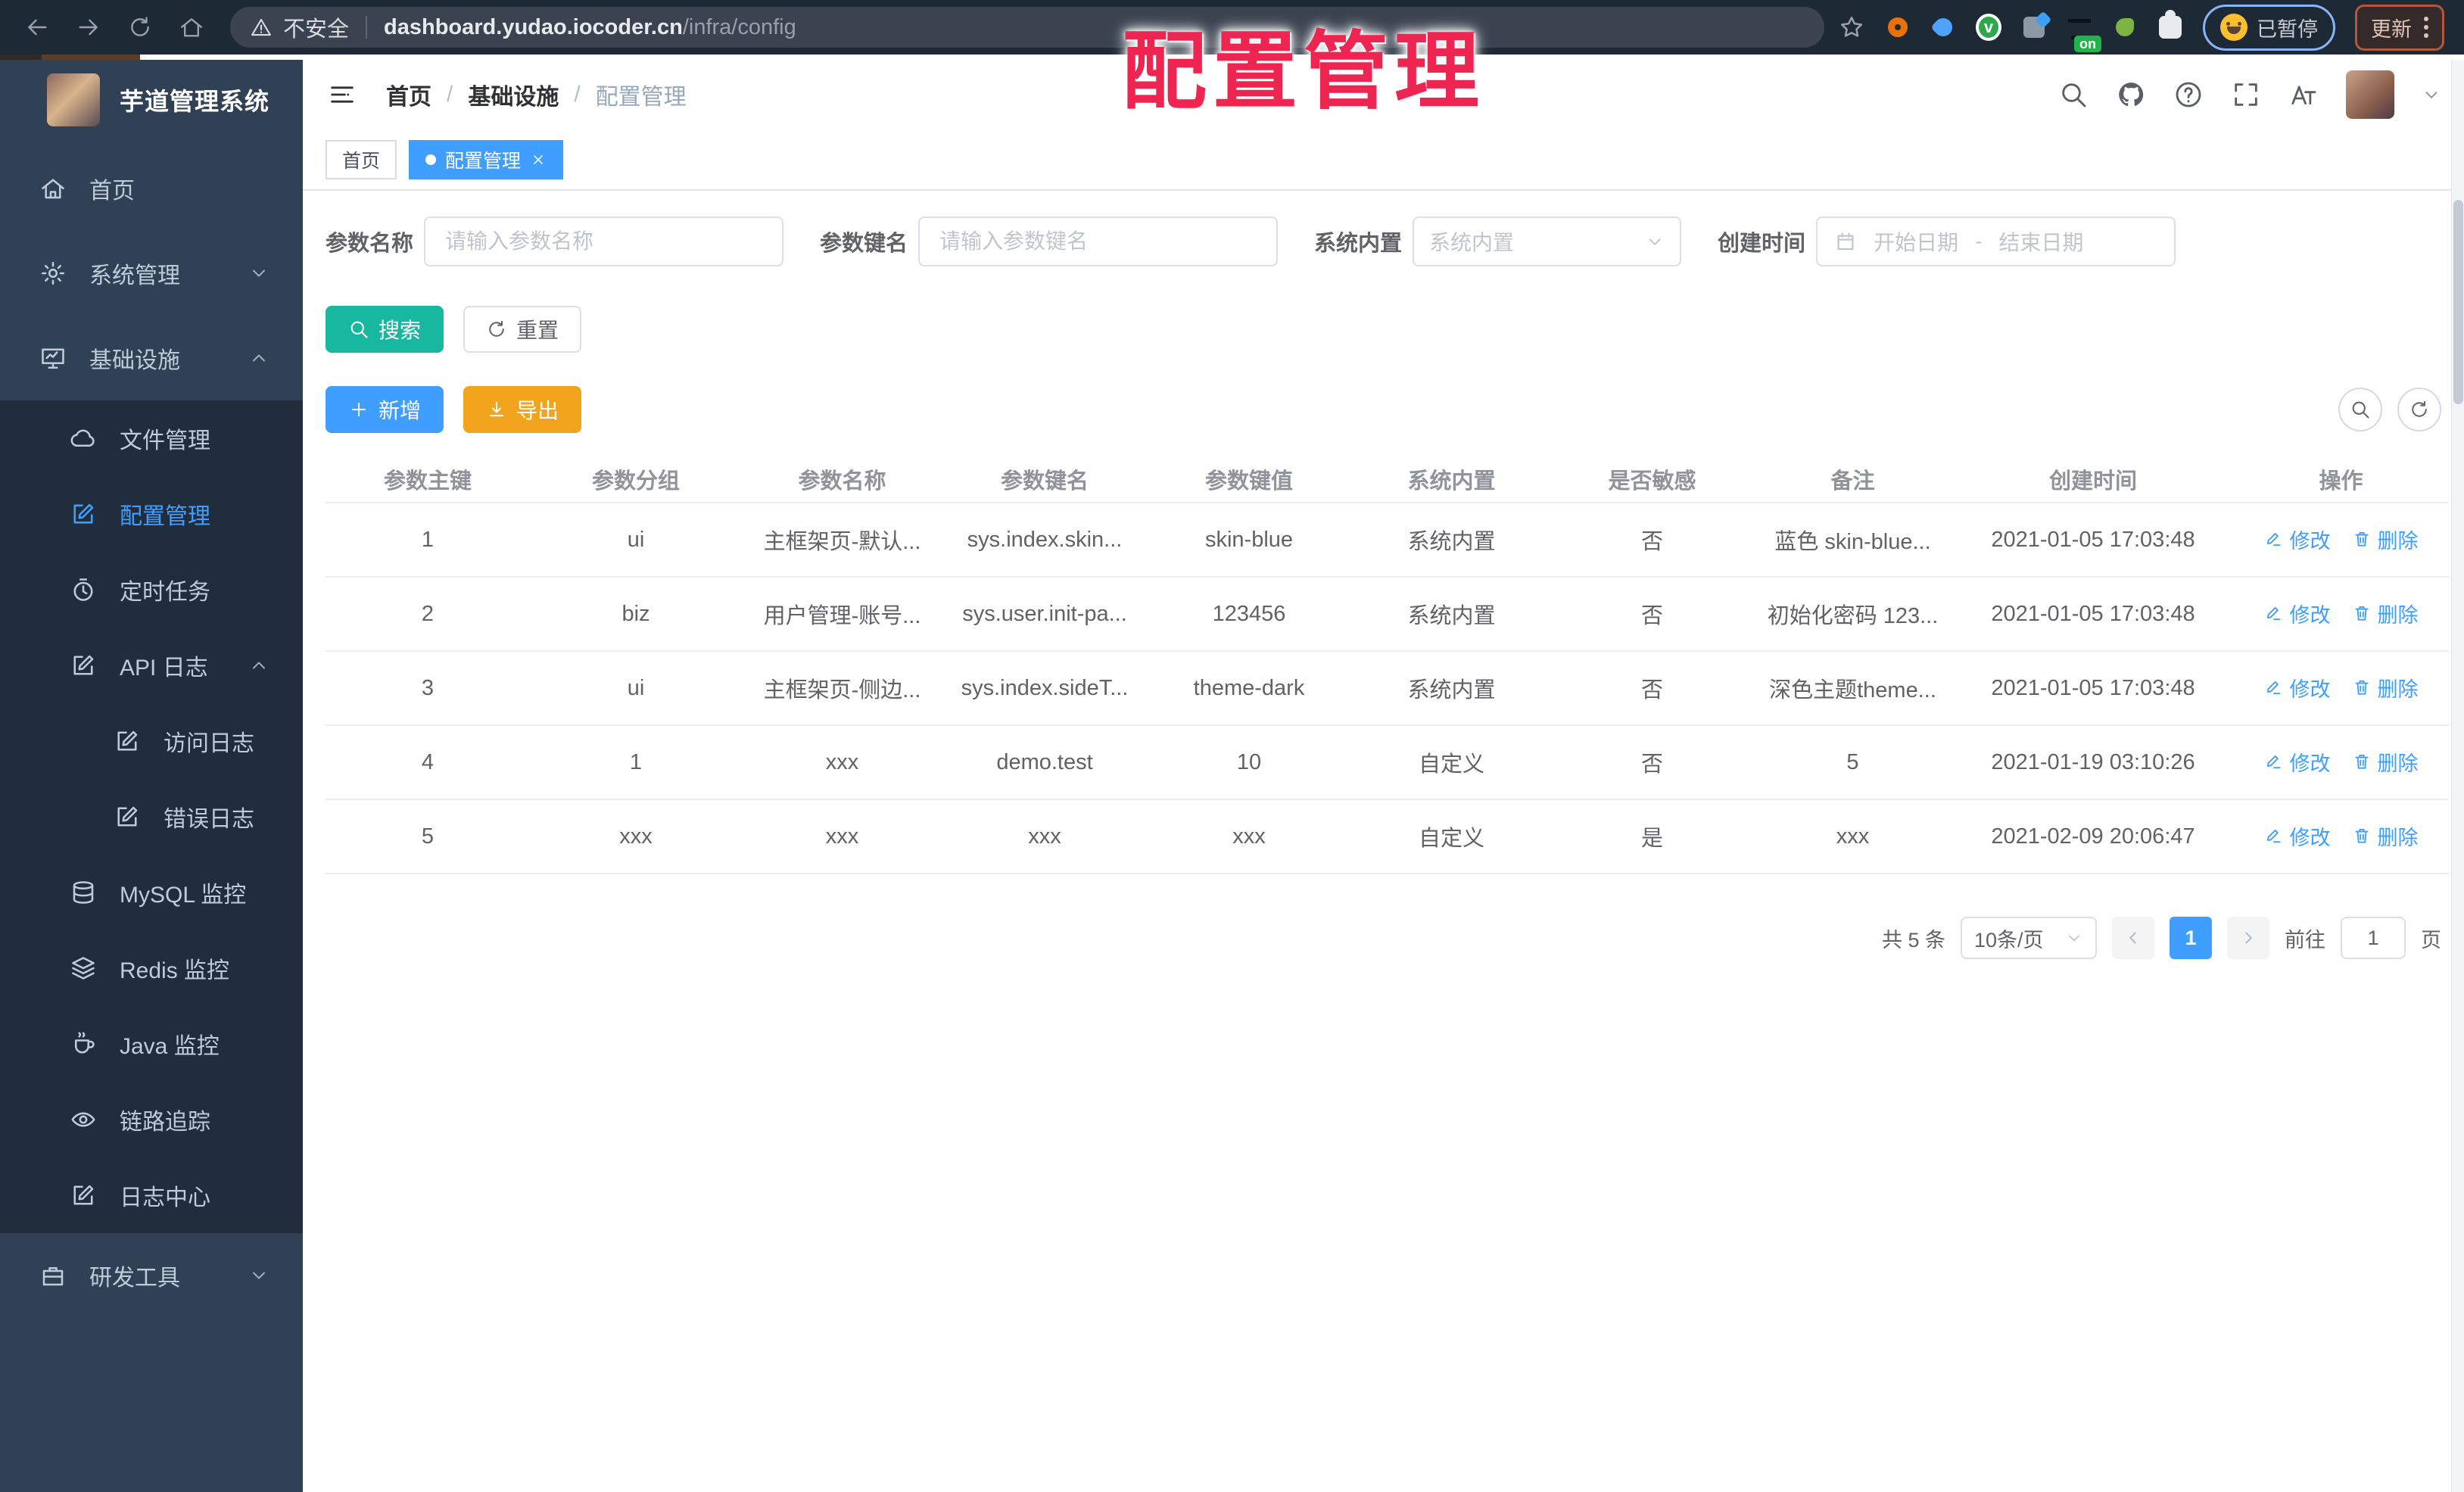 This screenshot has height=1492, width=2464. Describe the element at coordinates (151, 188) in the screenshot. I see `sidebar-item-home: 首页` at that location.